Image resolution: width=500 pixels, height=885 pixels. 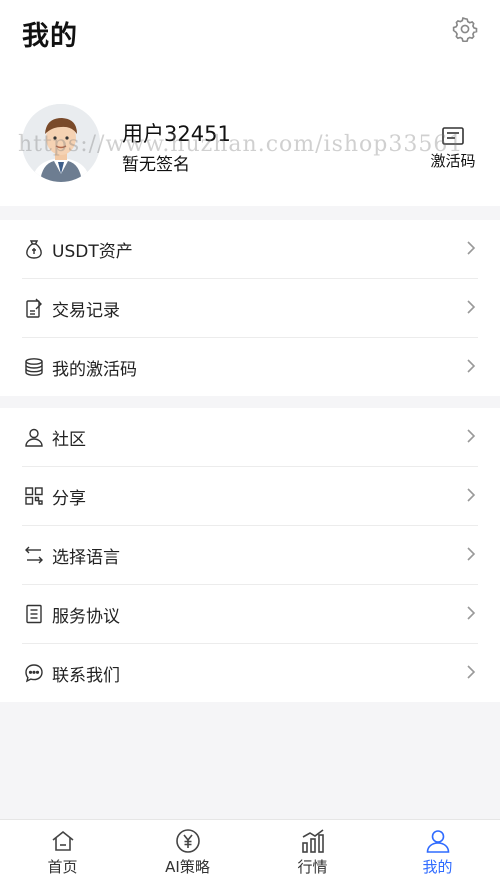 What do you see at coordinates (250, 673) in the screenshot?
I see `menu-item-contact-us: 联系我们` at bounding box center [250, 673].